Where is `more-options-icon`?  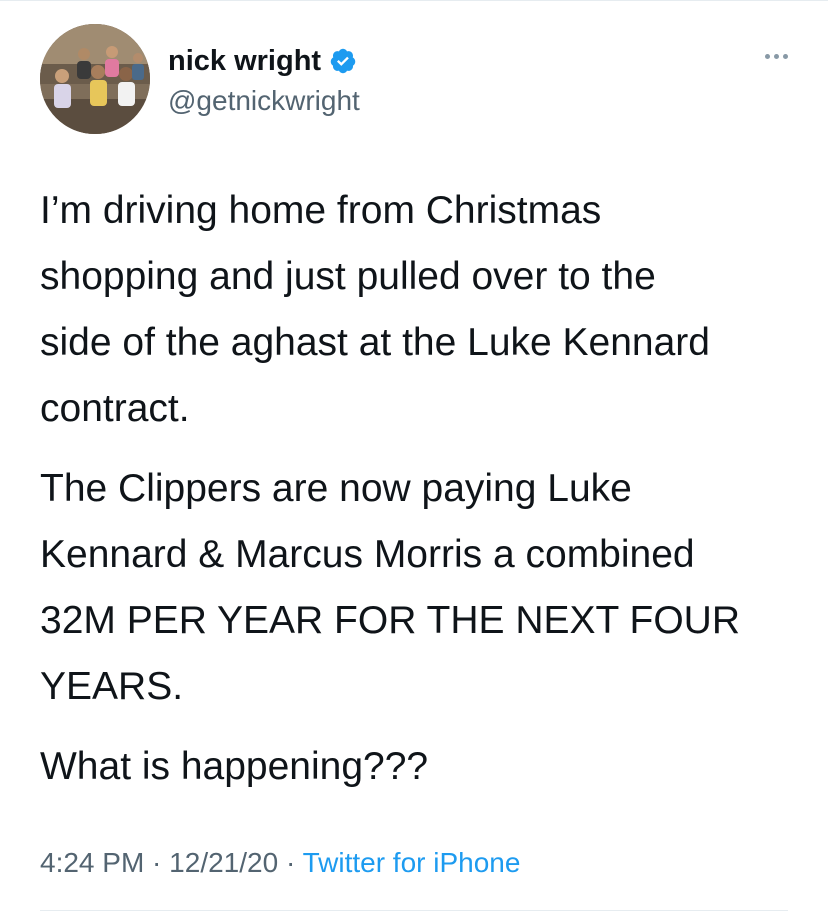
more-options-icon is located at coordinates (776, 56).